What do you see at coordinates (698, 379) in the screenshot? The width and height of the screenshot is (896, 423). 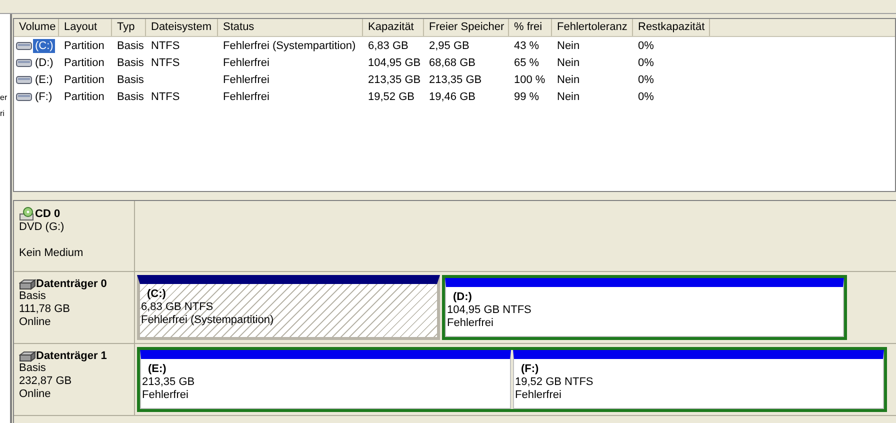 I see `partition-block: (F:) 19,52 GB NTFS Fehlerfrei` at bounding box center [698, 379].